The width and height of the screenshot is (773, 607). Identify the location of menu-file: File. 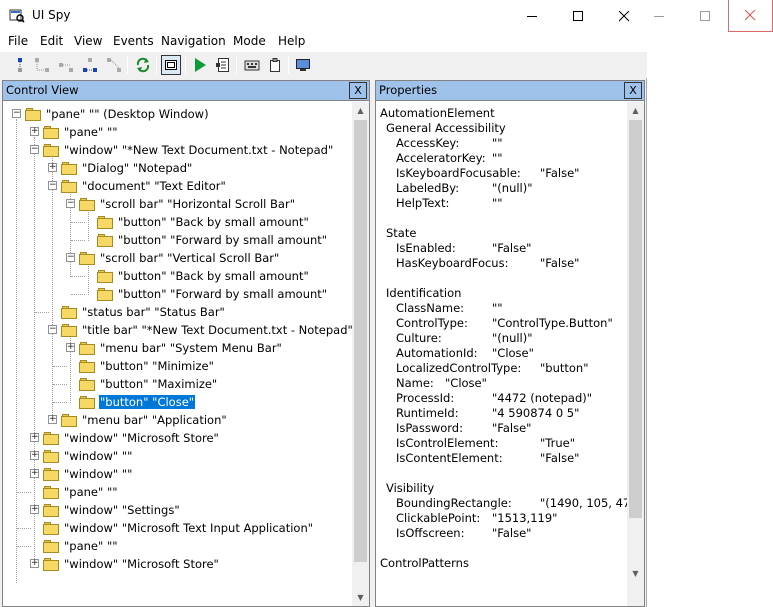
(18, 41).